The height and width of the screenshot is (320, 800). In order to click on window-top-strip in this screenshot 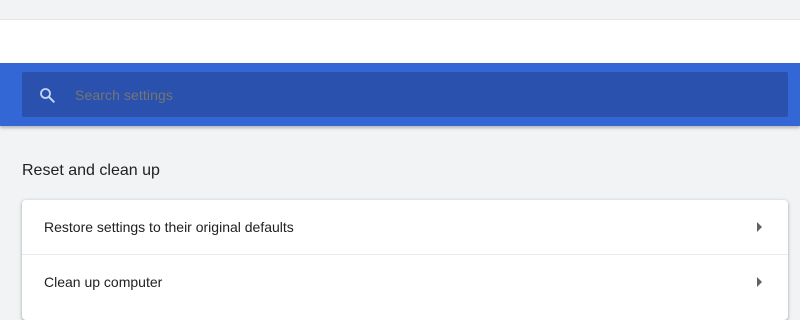, I will do `click(400, 9)`.